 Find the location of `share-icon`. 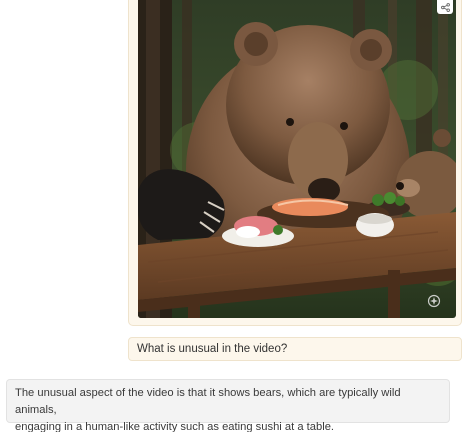

share-icon is located at coordinates (445, 7).